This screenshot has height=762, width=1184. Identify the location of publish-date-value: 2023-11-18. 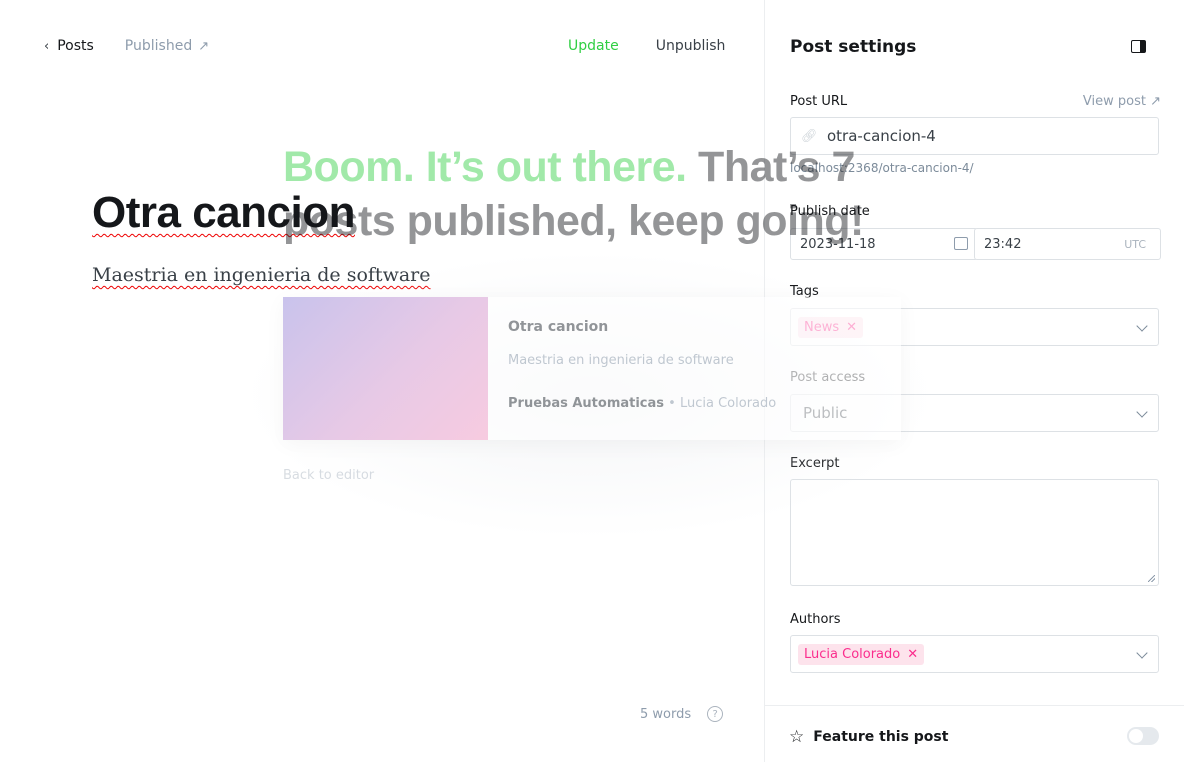
(838, 244).